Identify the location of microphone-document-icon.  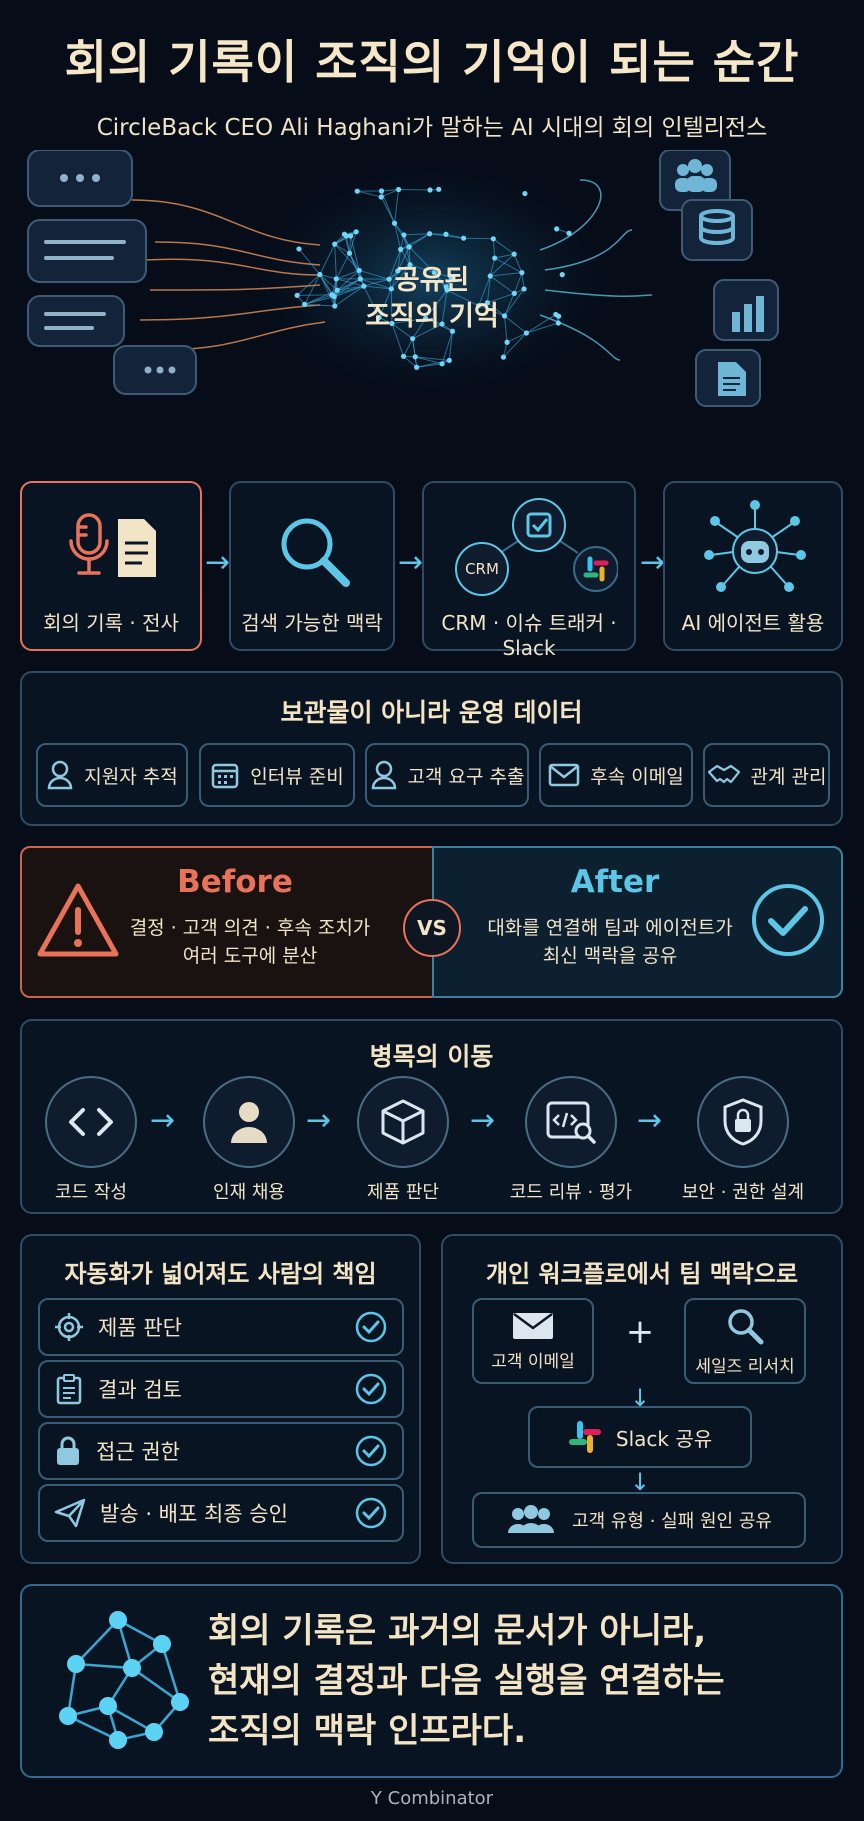
(112, 545).